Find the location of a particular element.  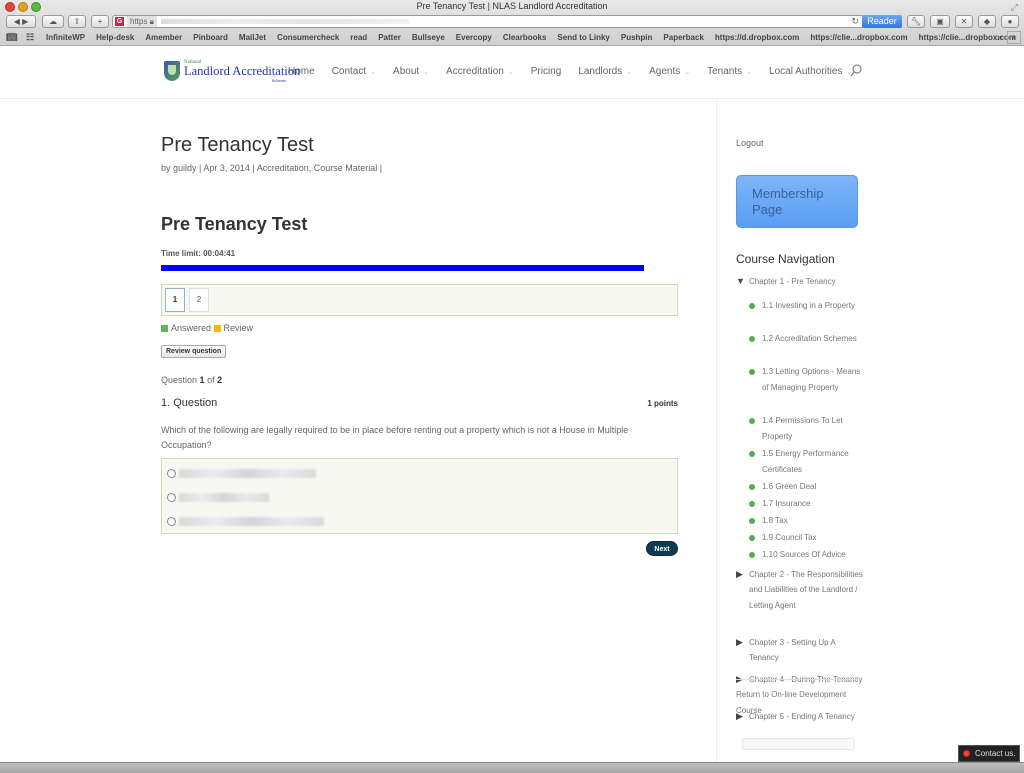

lesson-label: 1.2 Accreditation Schemes is located at coordinates (813, 339).